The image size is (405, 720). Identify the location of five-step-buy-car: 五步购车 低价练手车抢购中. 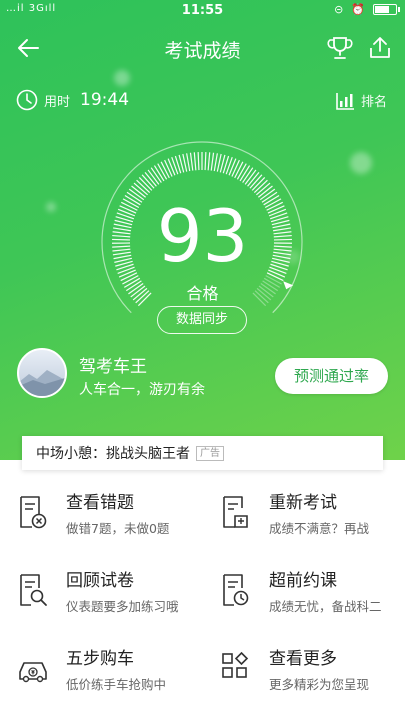
(101, 669).